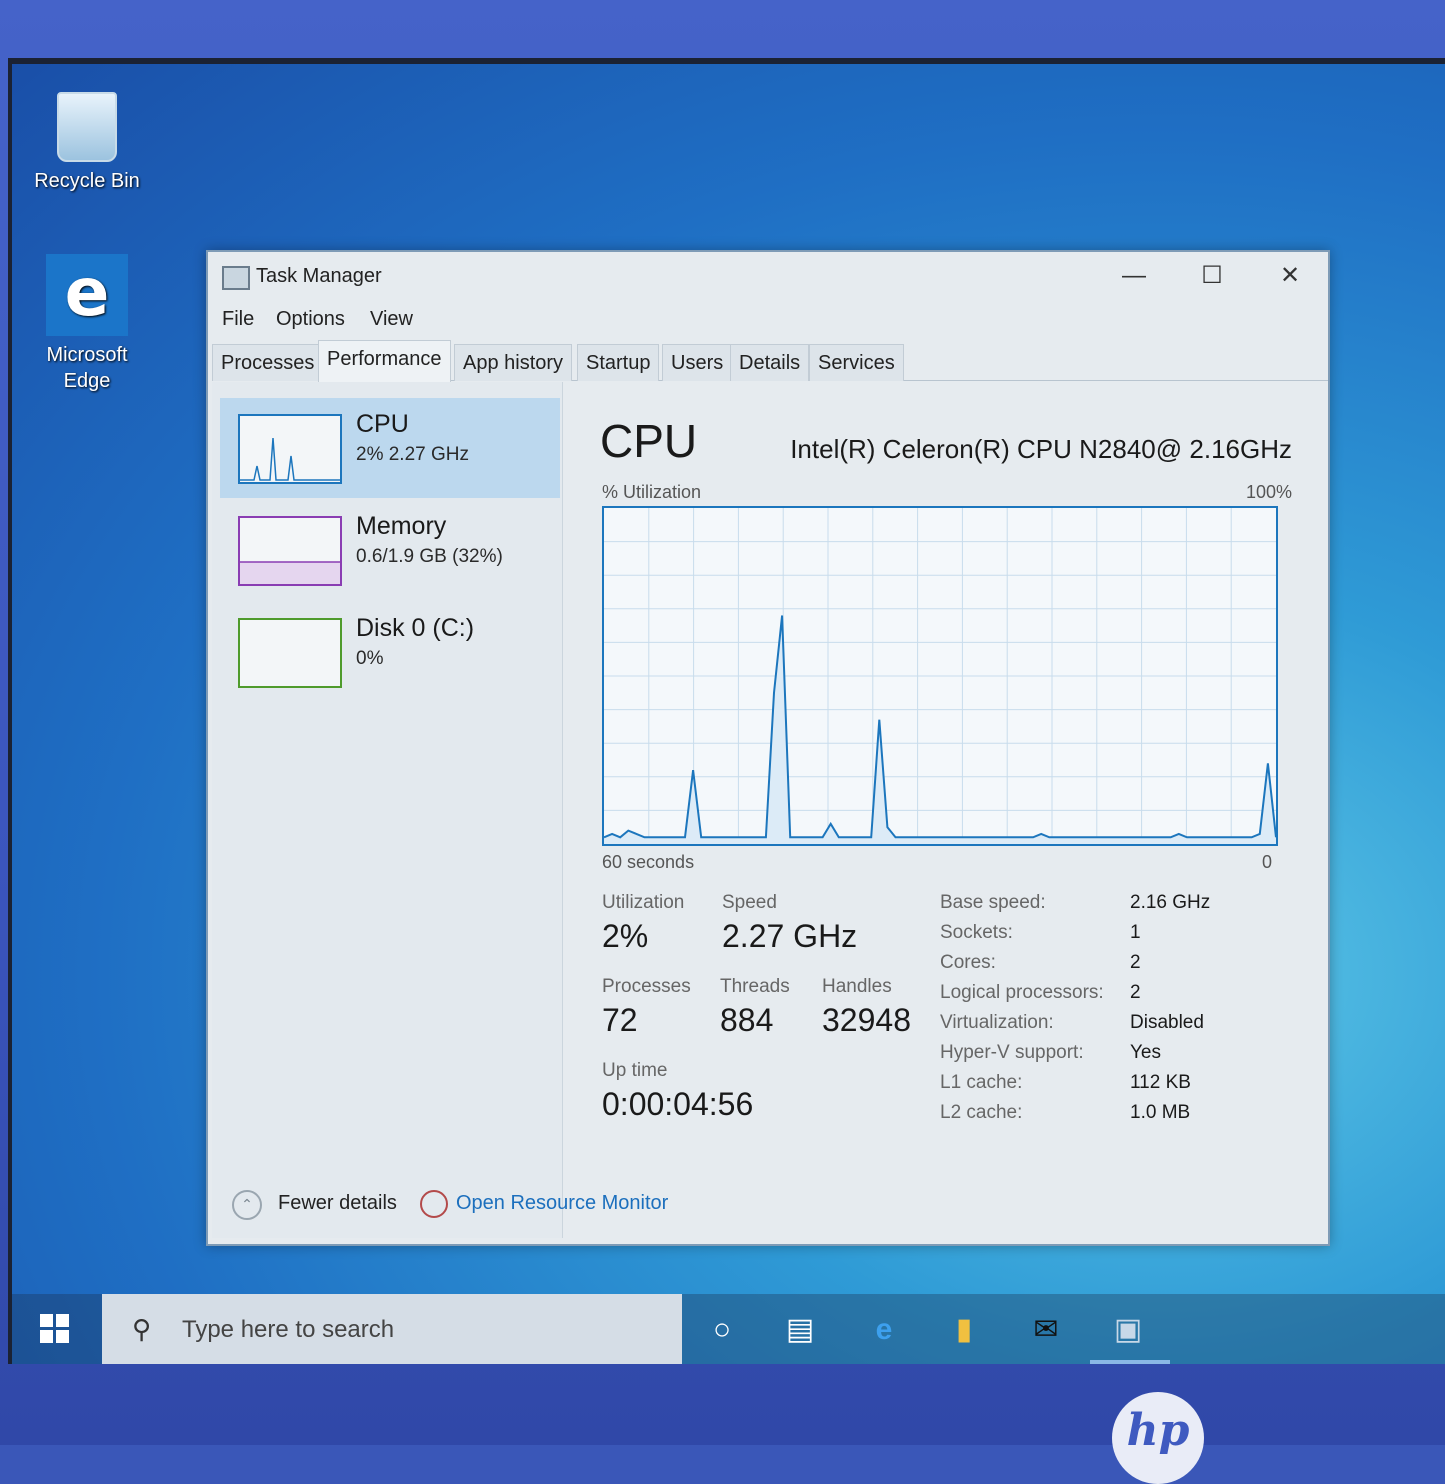 The image size is (1445, 1484). I want to click on window-footer: ⌃ Fewer details Open Resource Monitor, so click(572, 1204).